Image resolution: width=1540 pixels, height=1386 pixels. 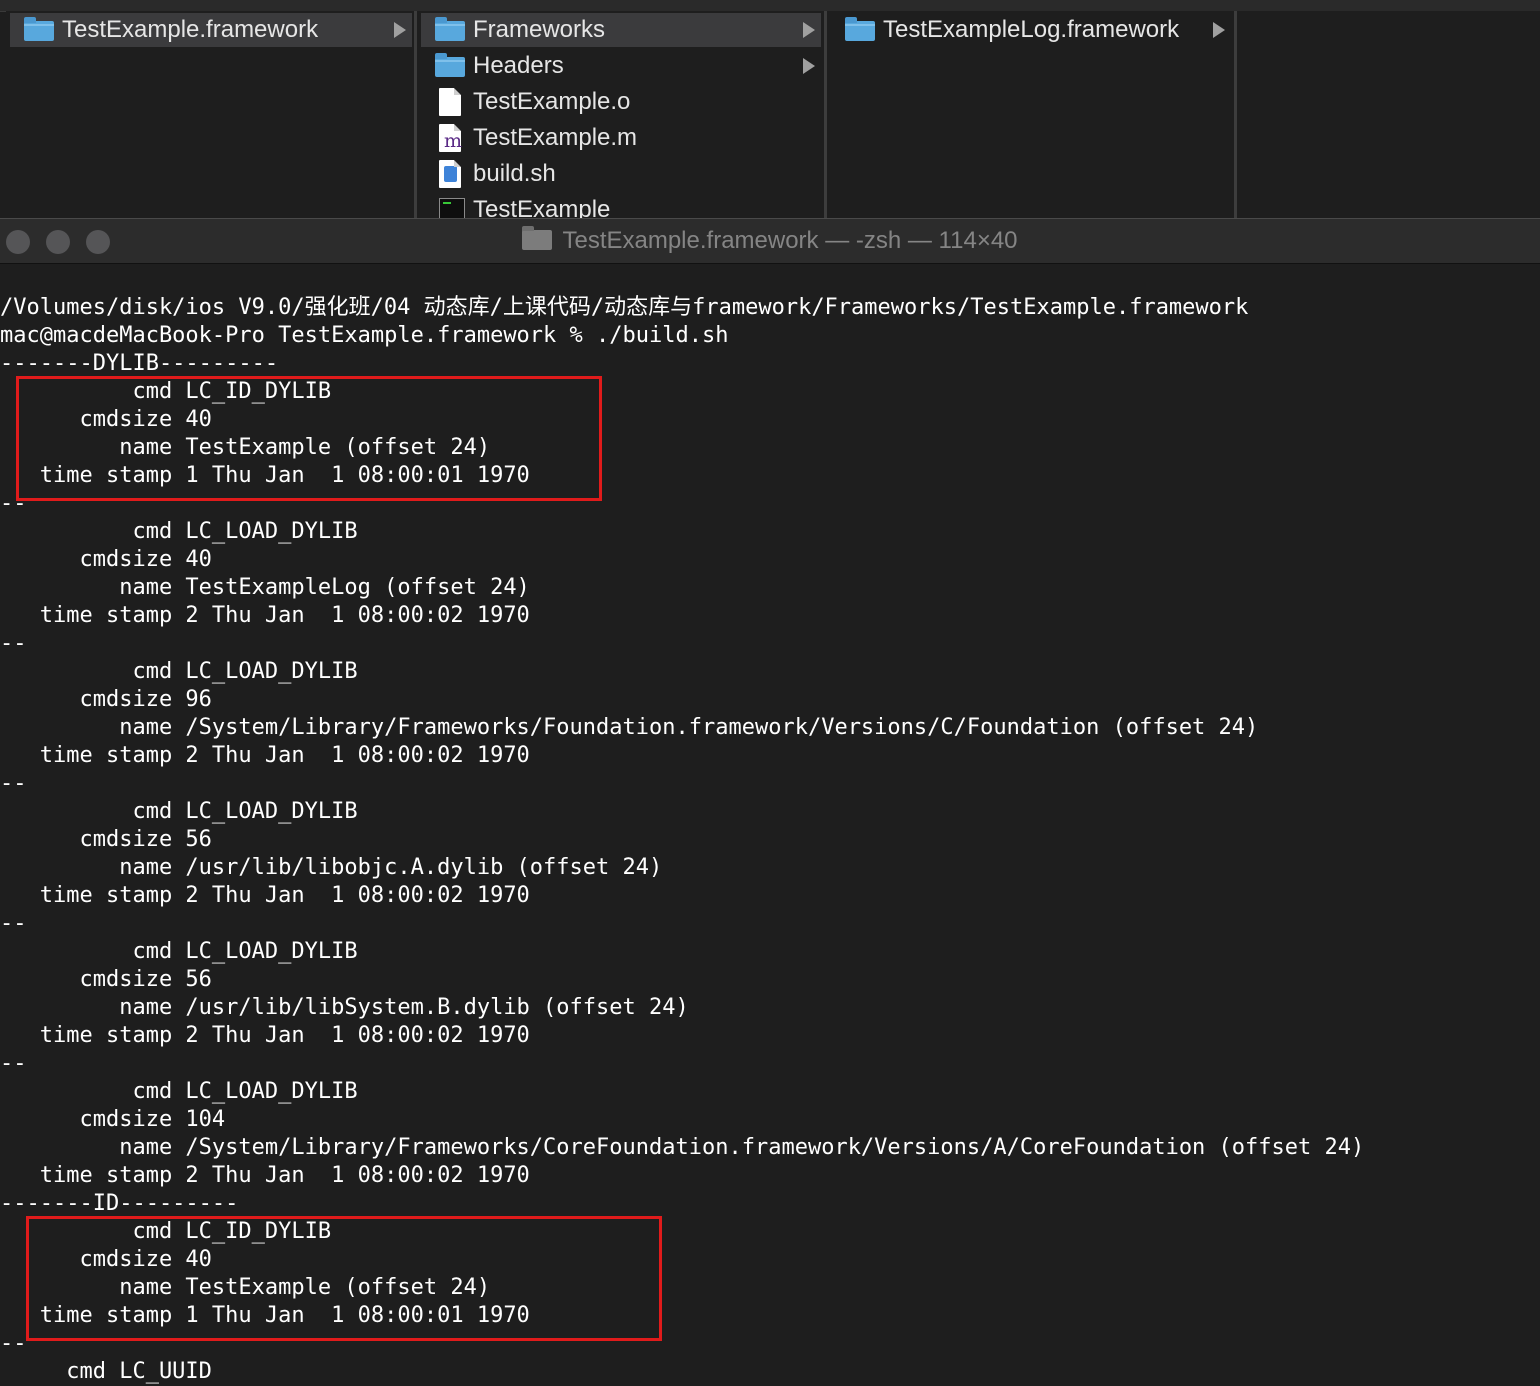 I want to click on window-title-text: TestExample.framework — -zsh — 114×40, so click(x=790, y=240).